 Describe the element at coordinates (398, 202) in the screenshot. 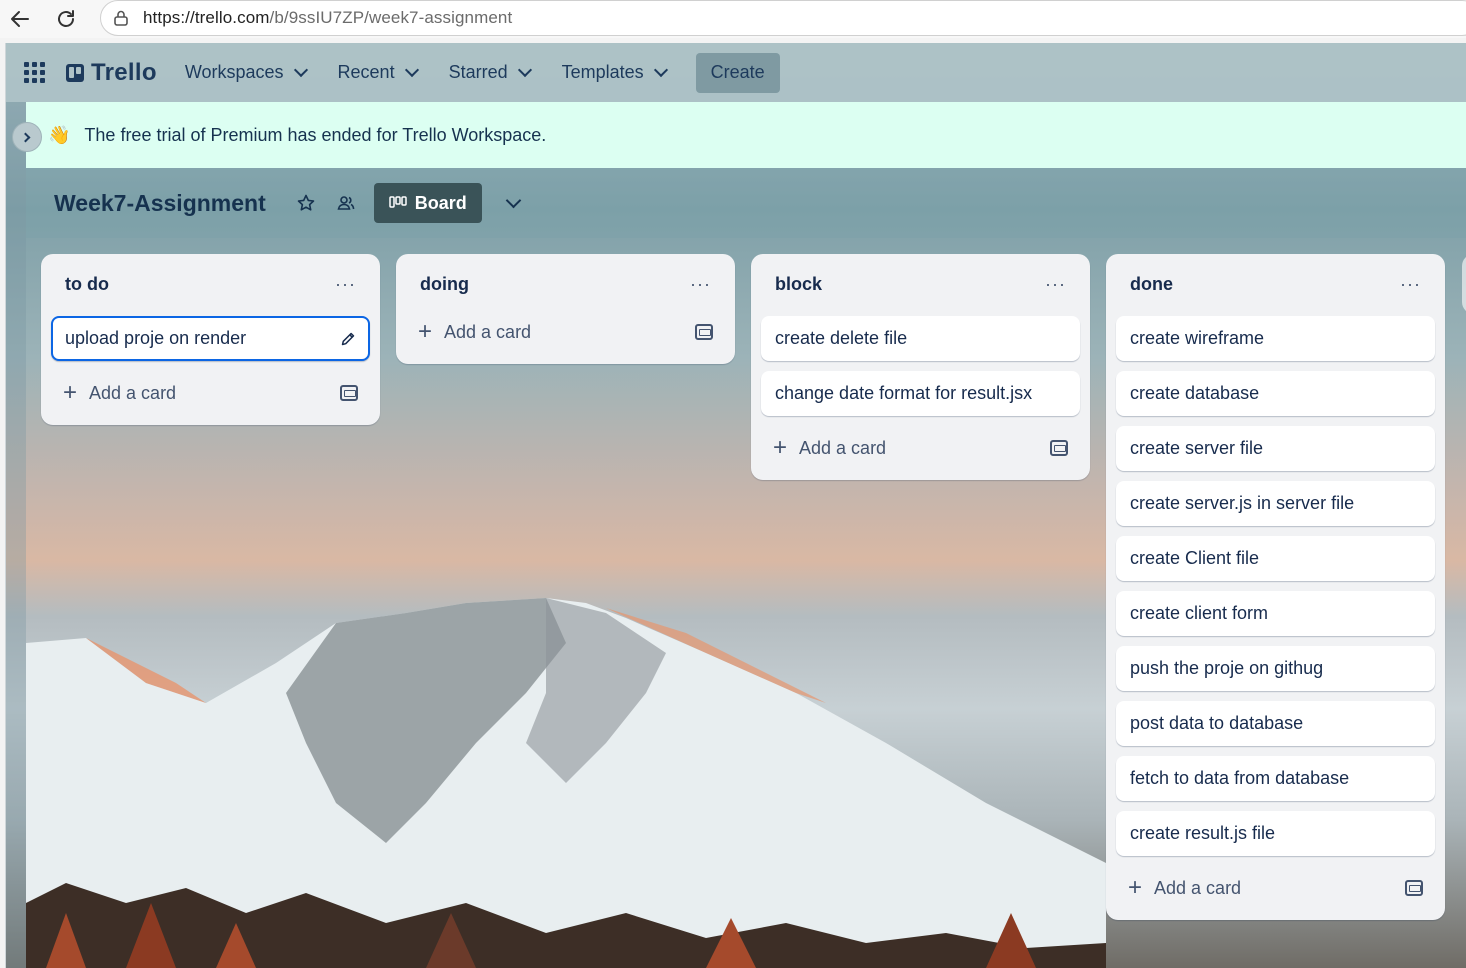

I see `board-view-icon` at that location.